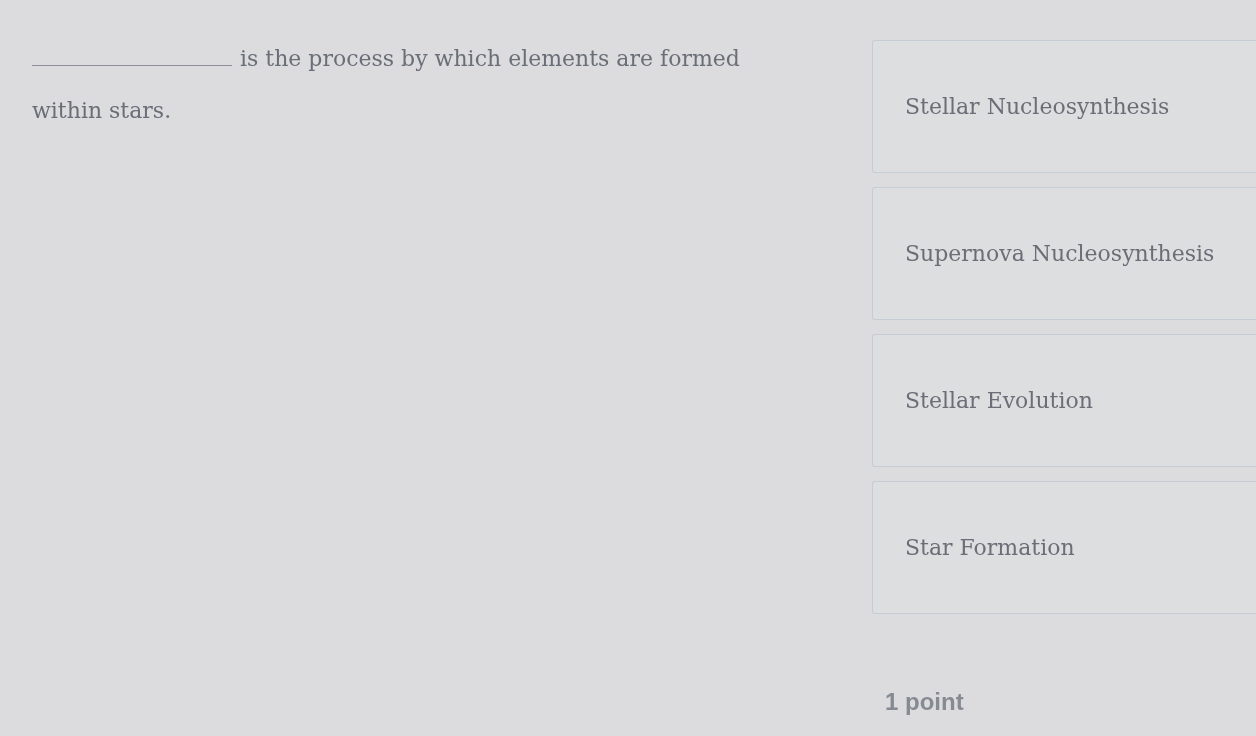 The height and width of the screenshot is (736, 1256). Describe the element at coordinates (1064, 400) in the screenshot. I see `answer-option: Stellar Evolution` at that location.